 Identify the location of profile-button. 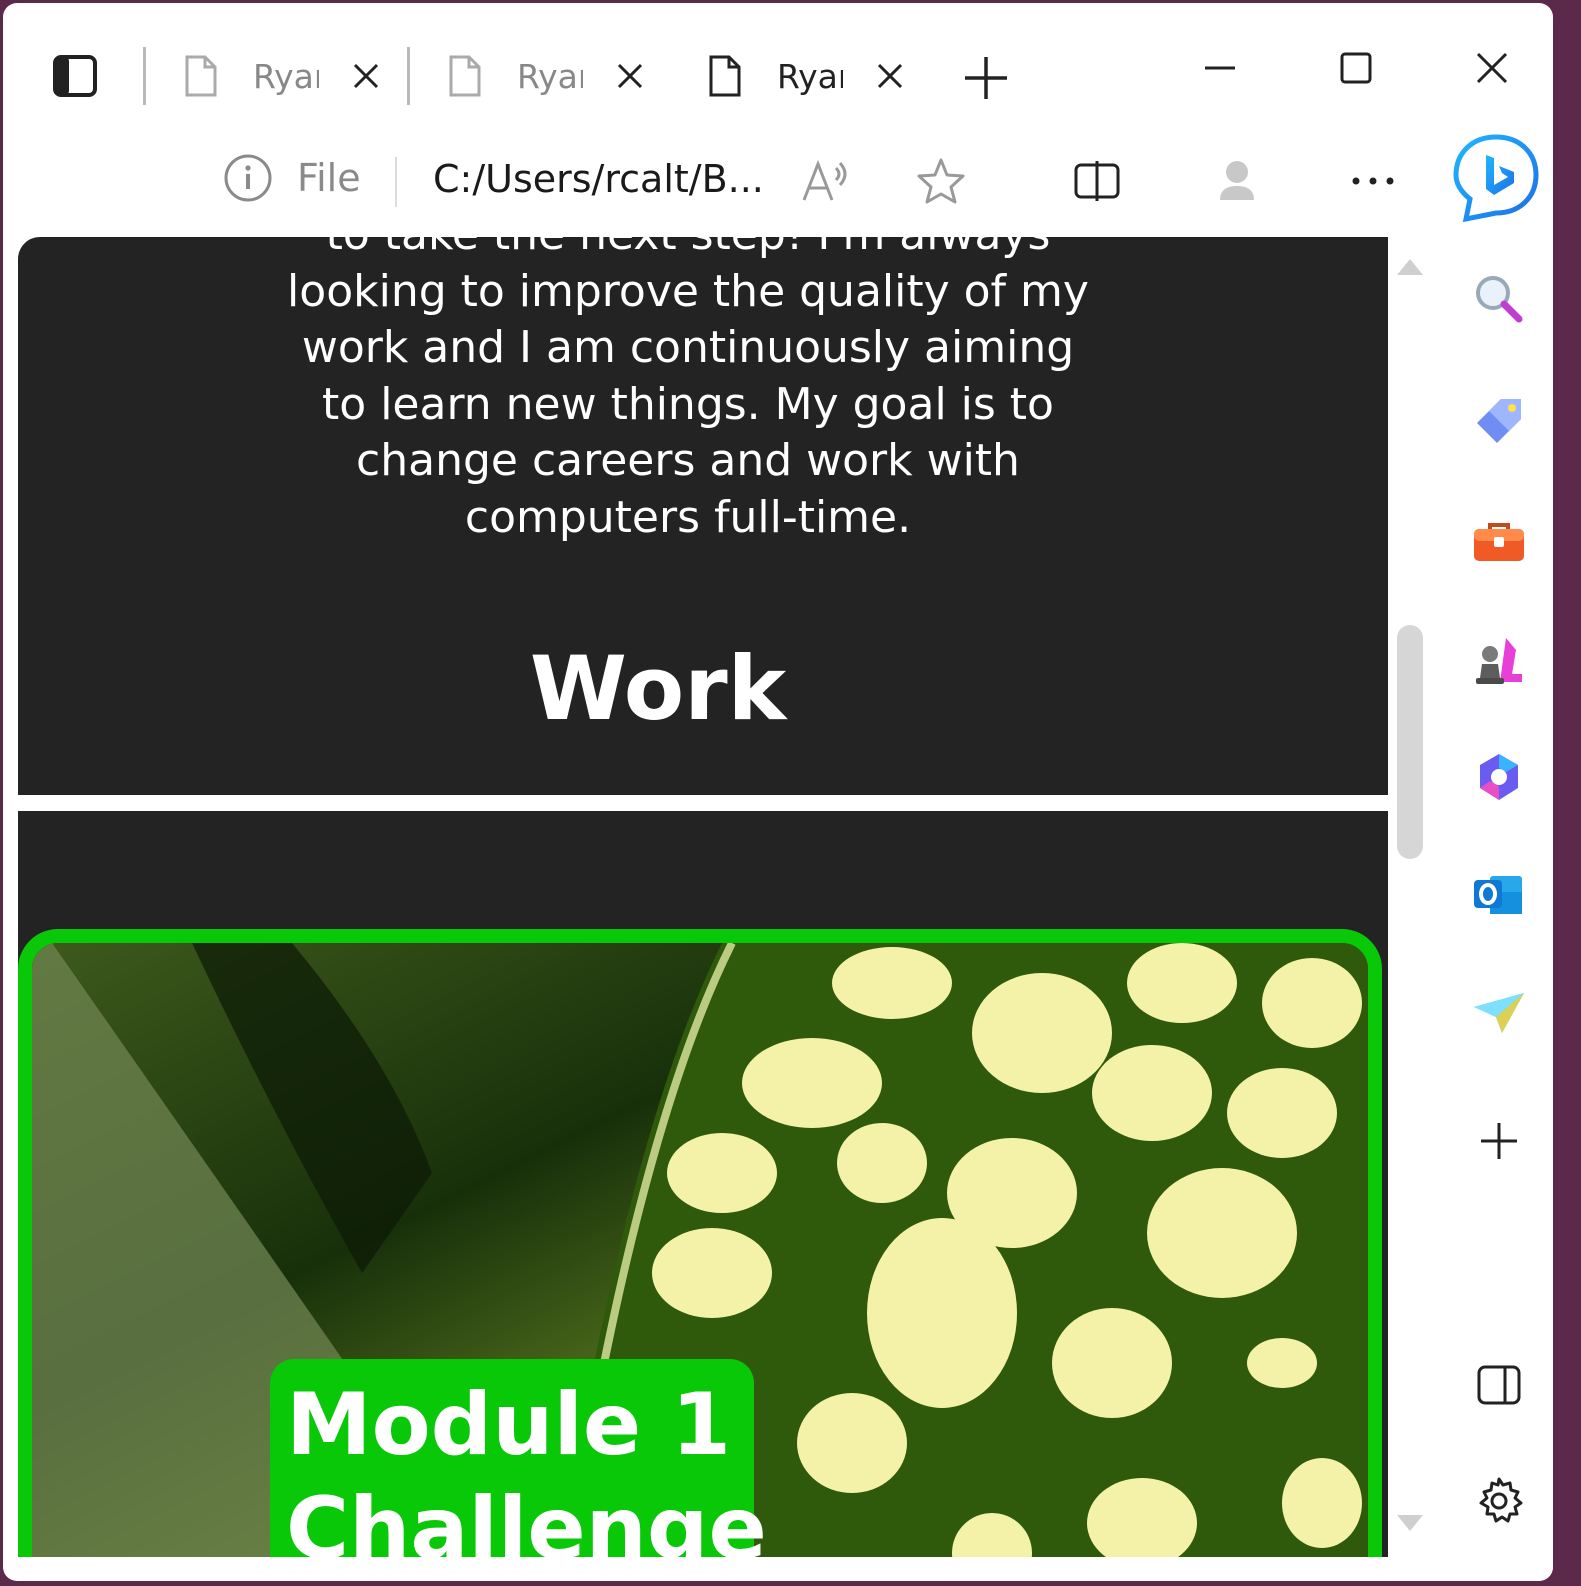
(1237, 181).